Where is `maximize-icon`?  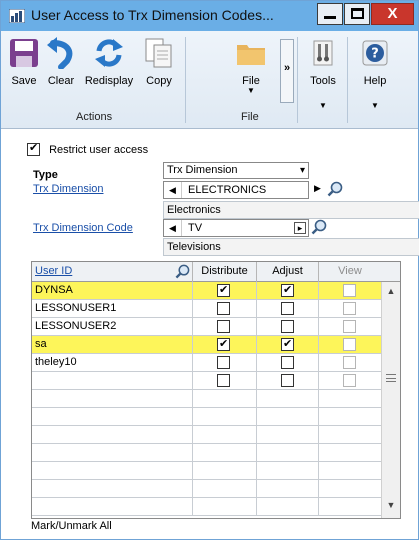 maximize-icon is located at coordinates (357, 13).